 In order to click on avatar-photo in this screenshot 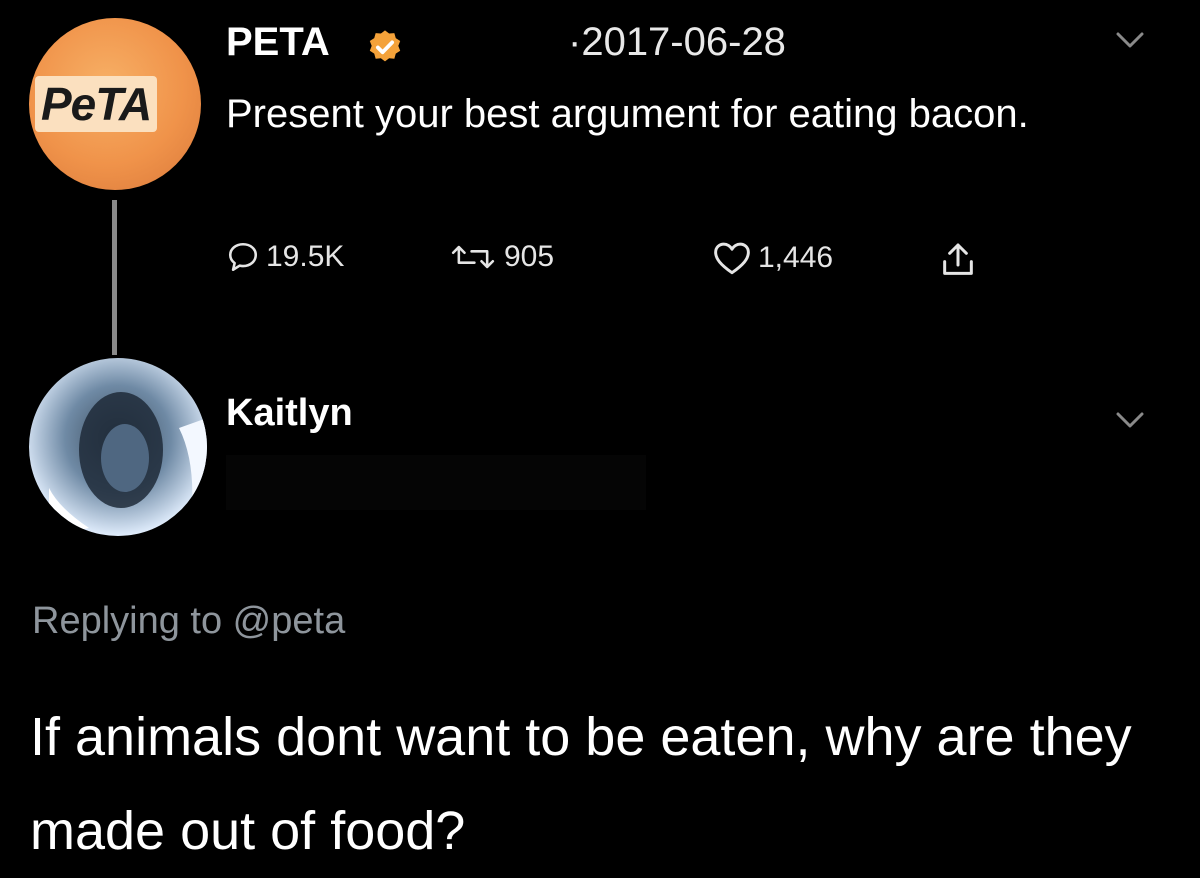, I will do `click(128, 464)`.